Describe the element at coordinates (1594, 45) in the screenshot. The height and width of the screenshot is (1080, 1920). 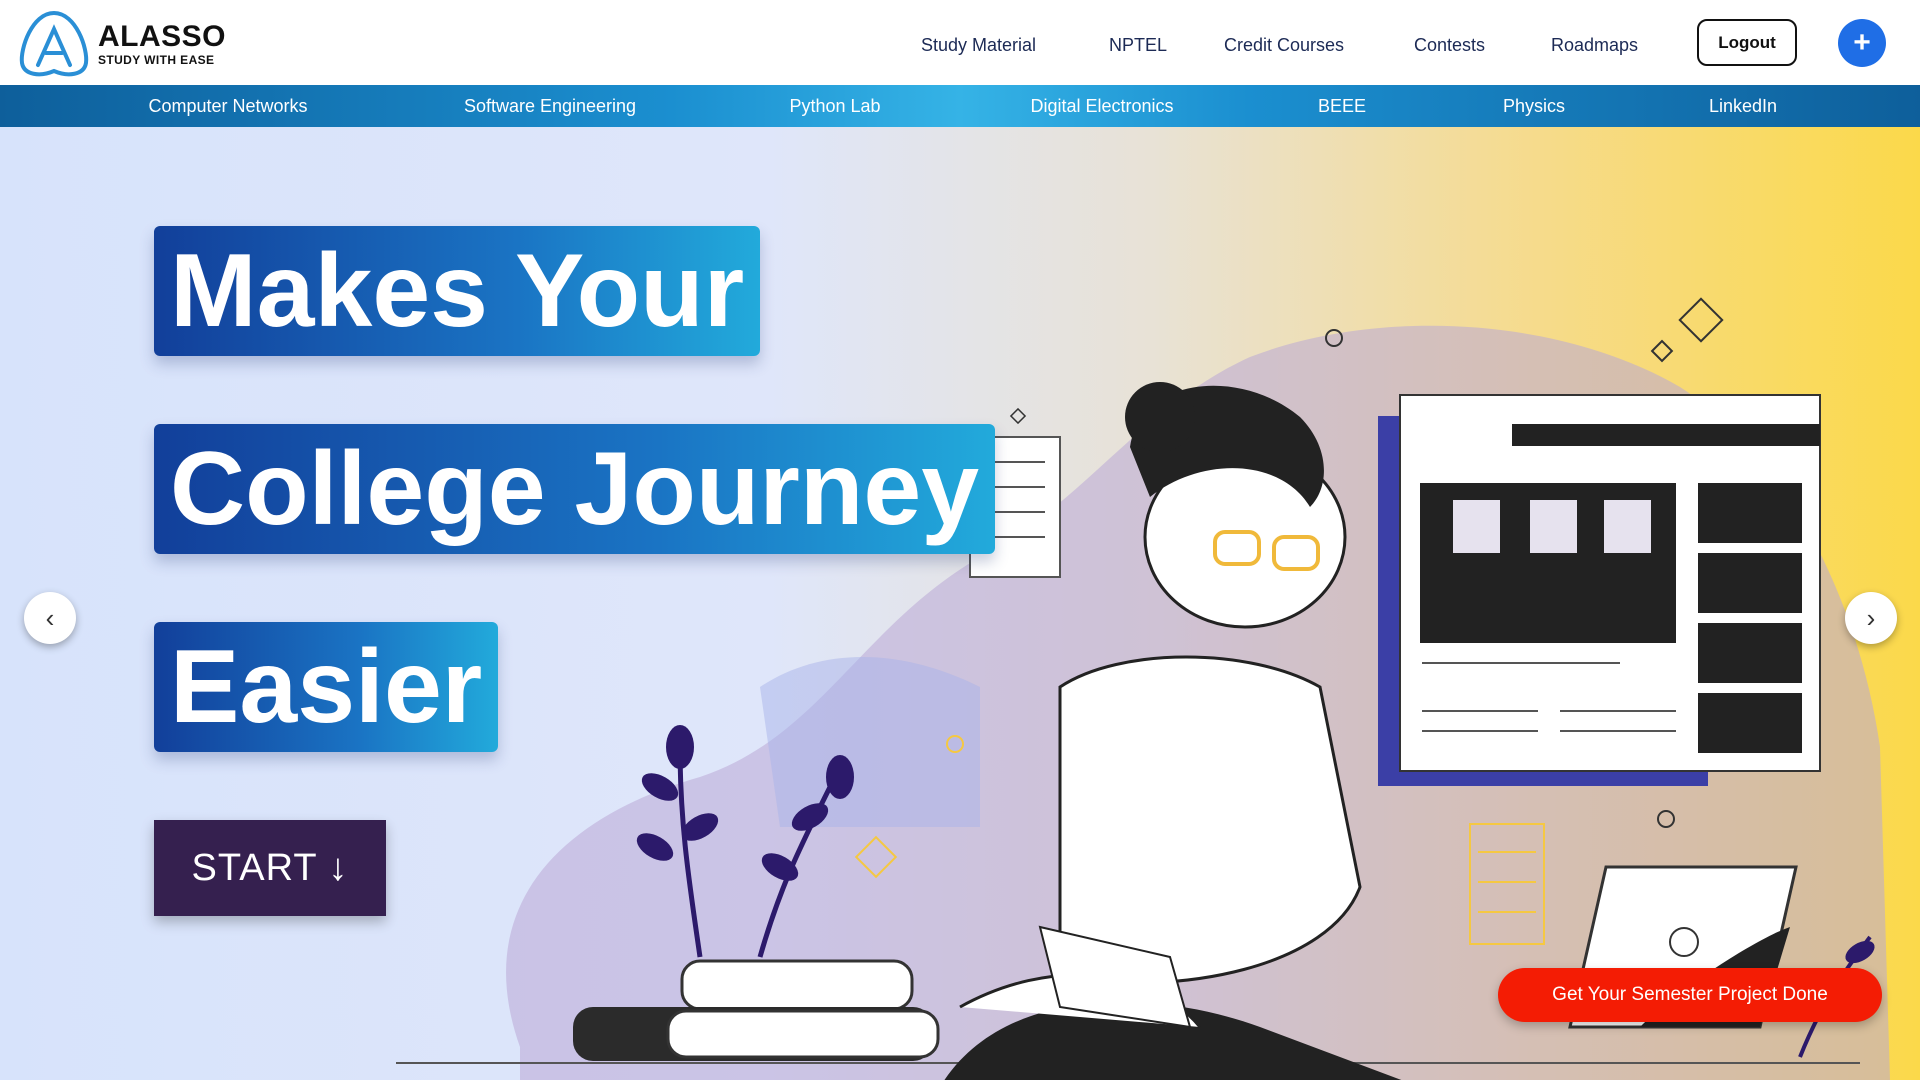
I see `nav-roadmaps: Roadmaps` at that location.